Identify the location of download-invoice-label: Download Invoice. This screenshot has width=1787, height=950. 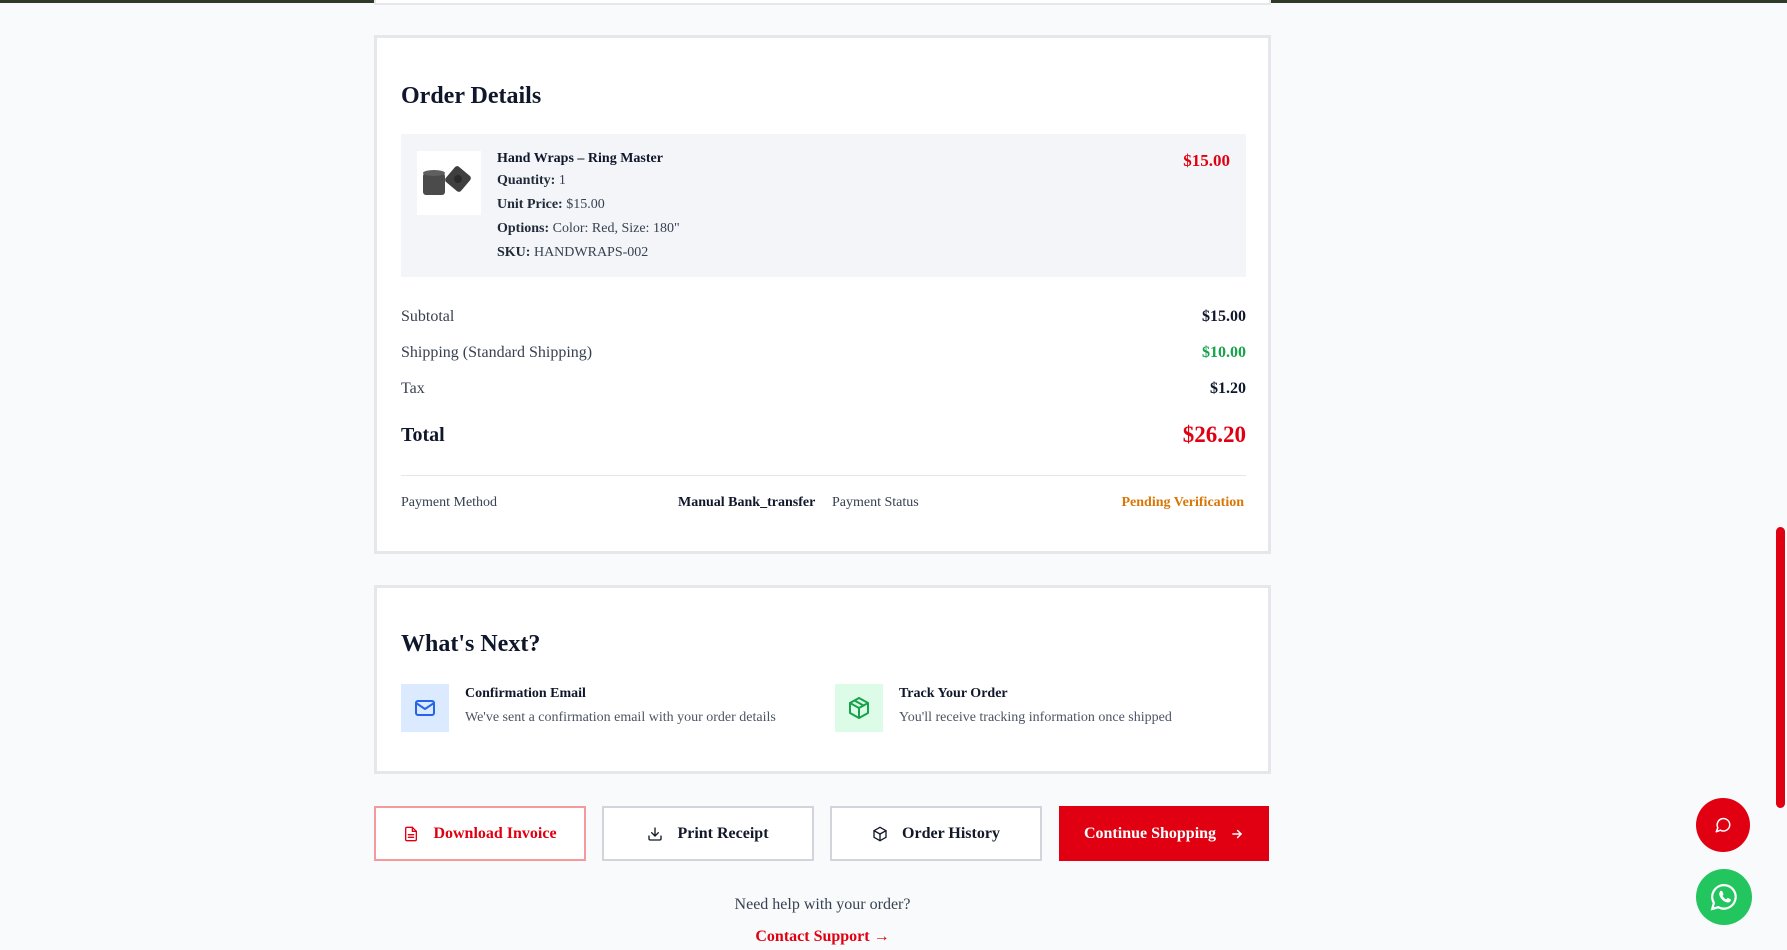
(495, 833).